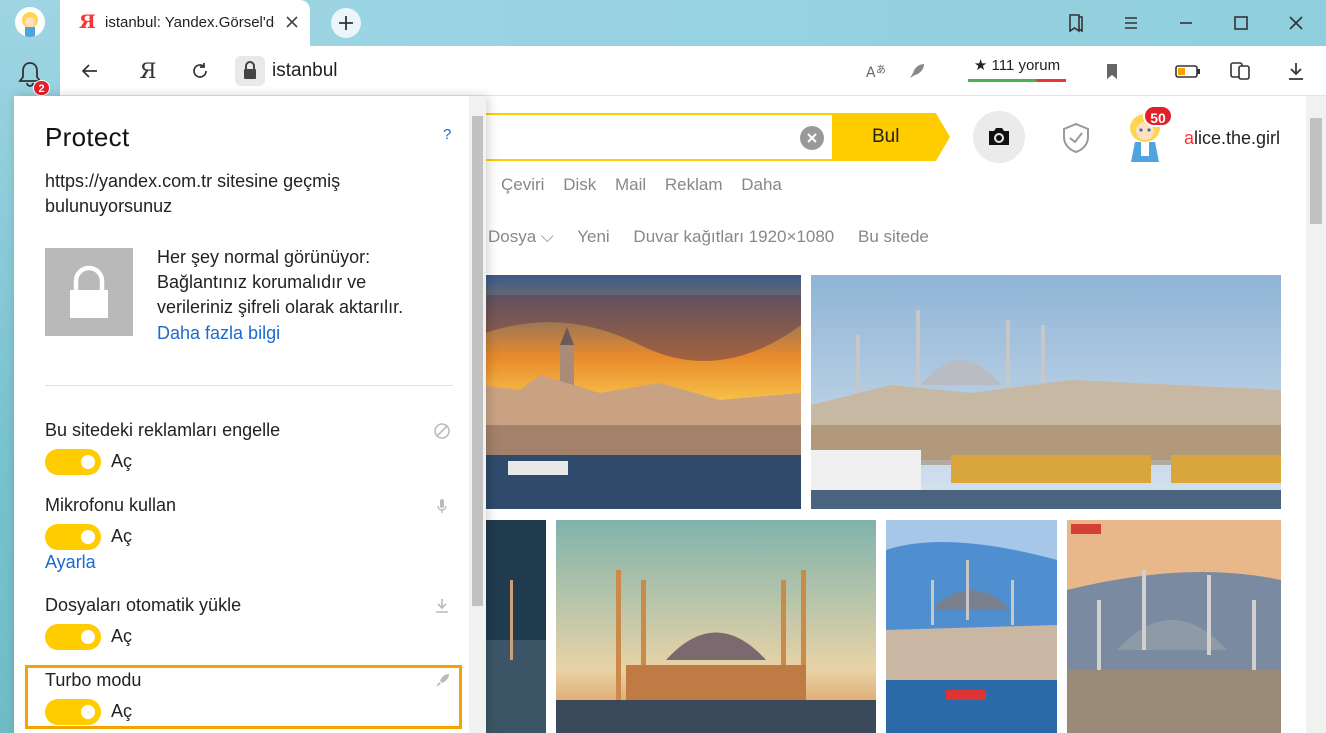  I want to click on turbo-rocket-icon, so click(917, 71).